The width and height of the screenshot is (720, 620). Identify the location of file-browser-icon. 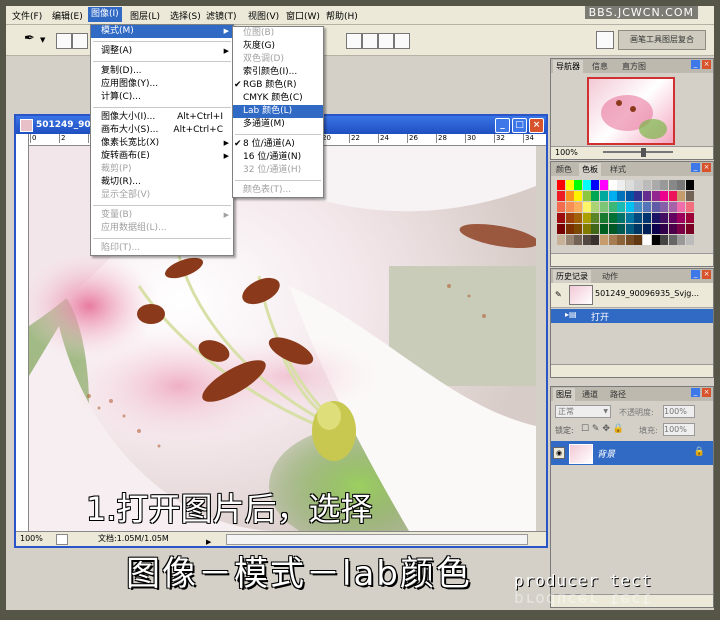
(605, 40).